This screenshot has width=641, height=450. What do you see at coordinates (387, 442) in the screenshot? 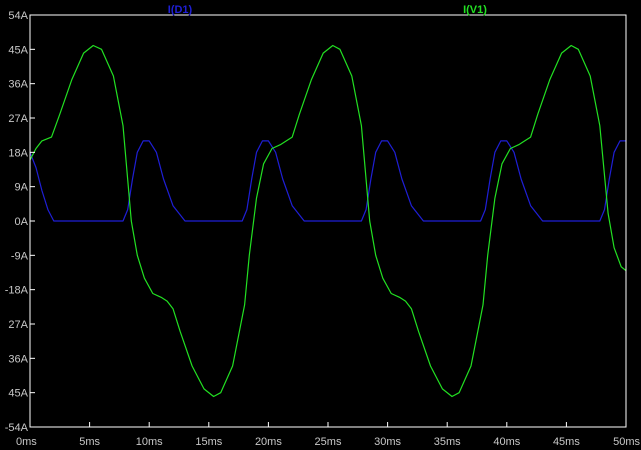
I see `x-tick-label: 30ms` at bounding box center [387, 442].